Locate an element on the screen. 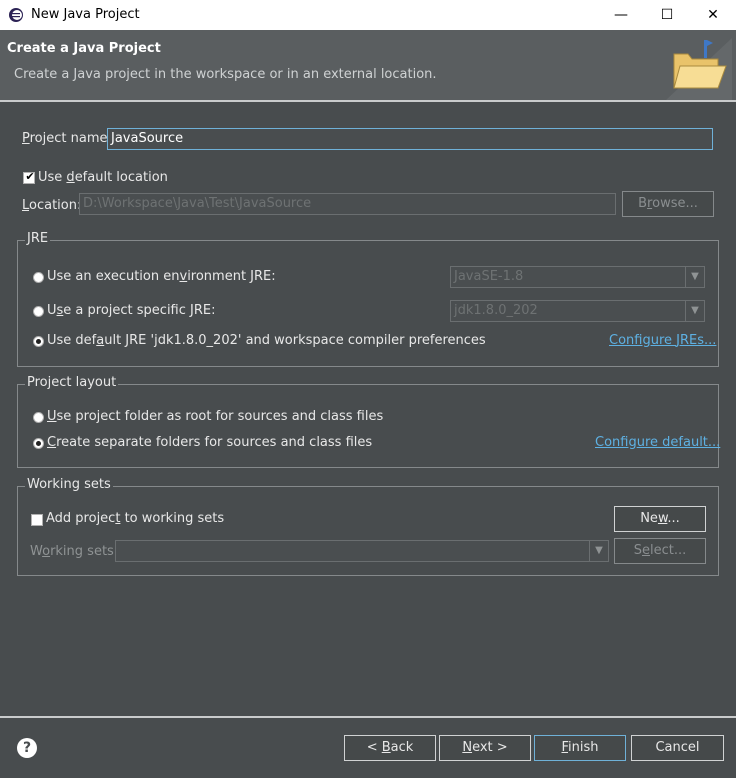 This screenshot has height=778, width=736. project-specific-jre-label: Use a project specific JRE: is located at coordinates (131, 310).